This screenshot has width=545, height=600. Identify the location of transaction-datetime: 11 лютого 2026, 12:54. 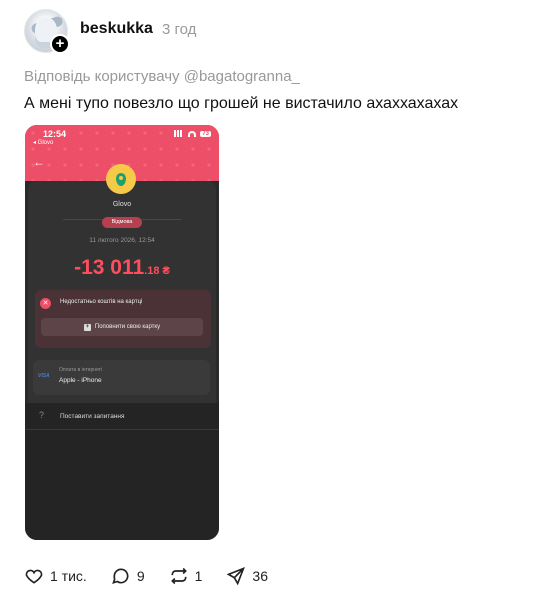
(122, 240).